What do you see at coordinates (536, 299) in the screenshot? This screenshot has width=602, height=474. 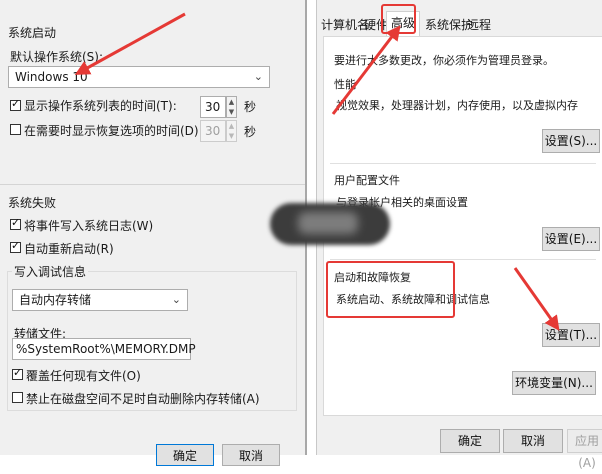 I see `arrow-to-startup-settings` at bounding box center [536, 299].